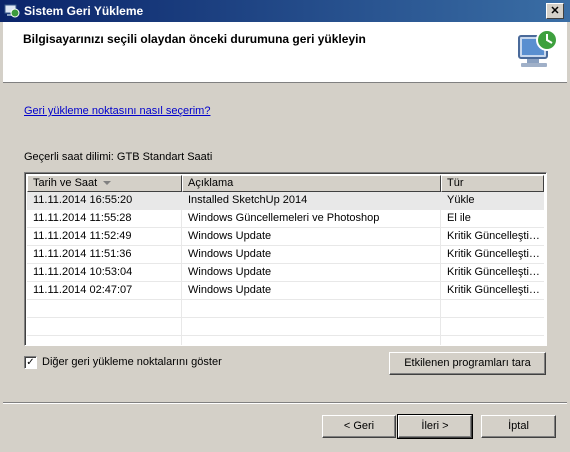 The height and width of the screenshot is (452, 570). What do you see at coordinates (311, 200) in the screenshot?
I see `cell-description: Installed SketchUp 2014` at bounding box center [311, 200].